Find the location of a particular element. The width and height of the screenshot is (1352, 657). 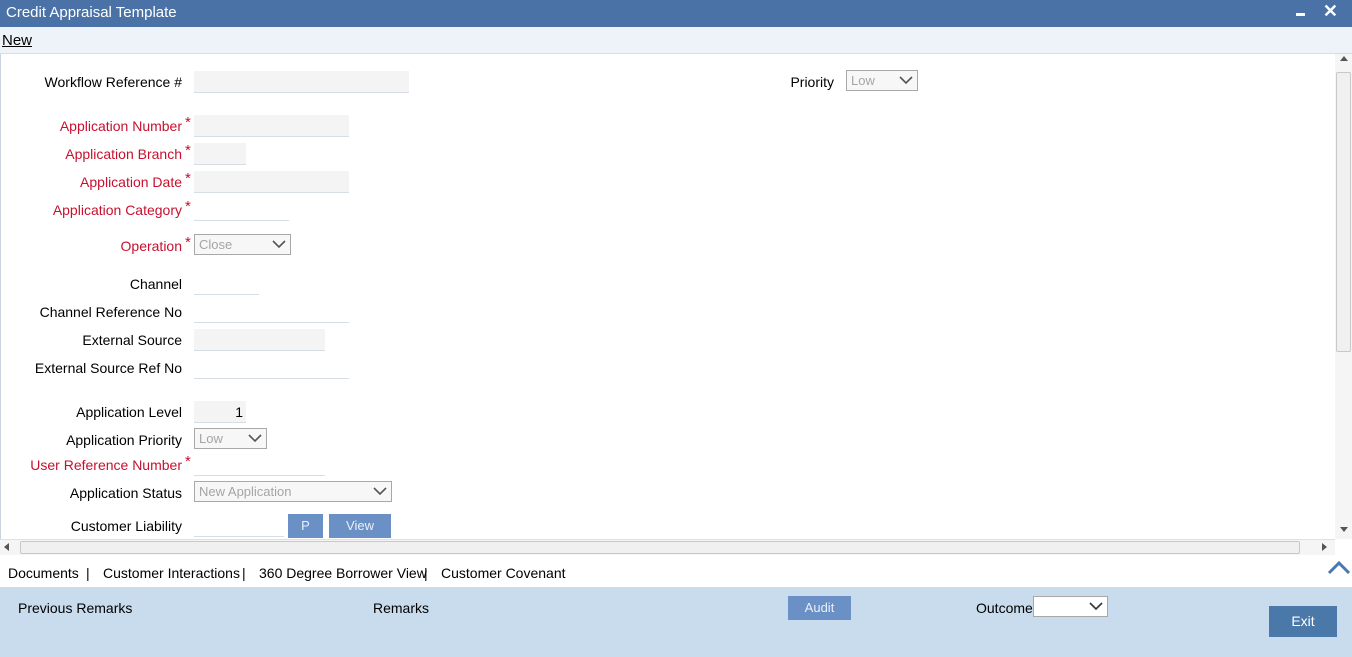

customer-liability-field is located at coordinates (239, 526).